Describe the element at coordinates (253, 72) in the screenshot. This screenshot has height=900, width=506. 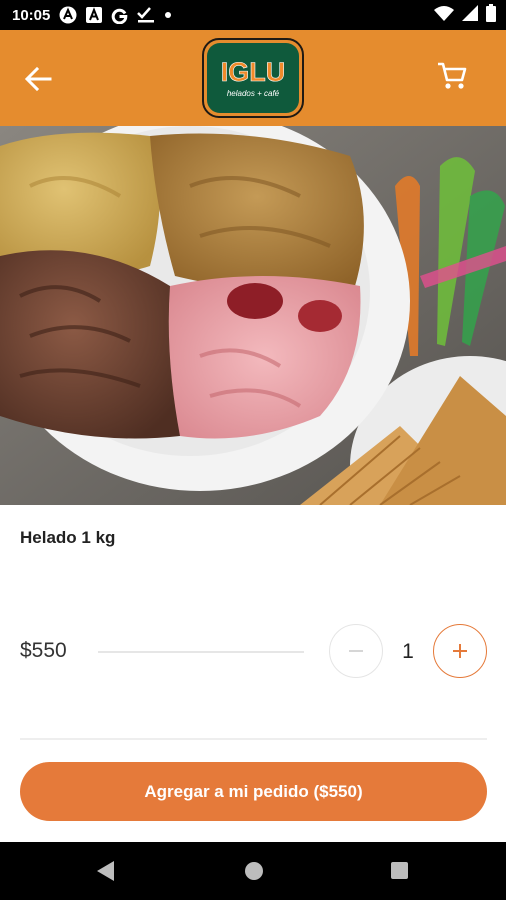
I see `logo-wordmark: IGLU` at that location.